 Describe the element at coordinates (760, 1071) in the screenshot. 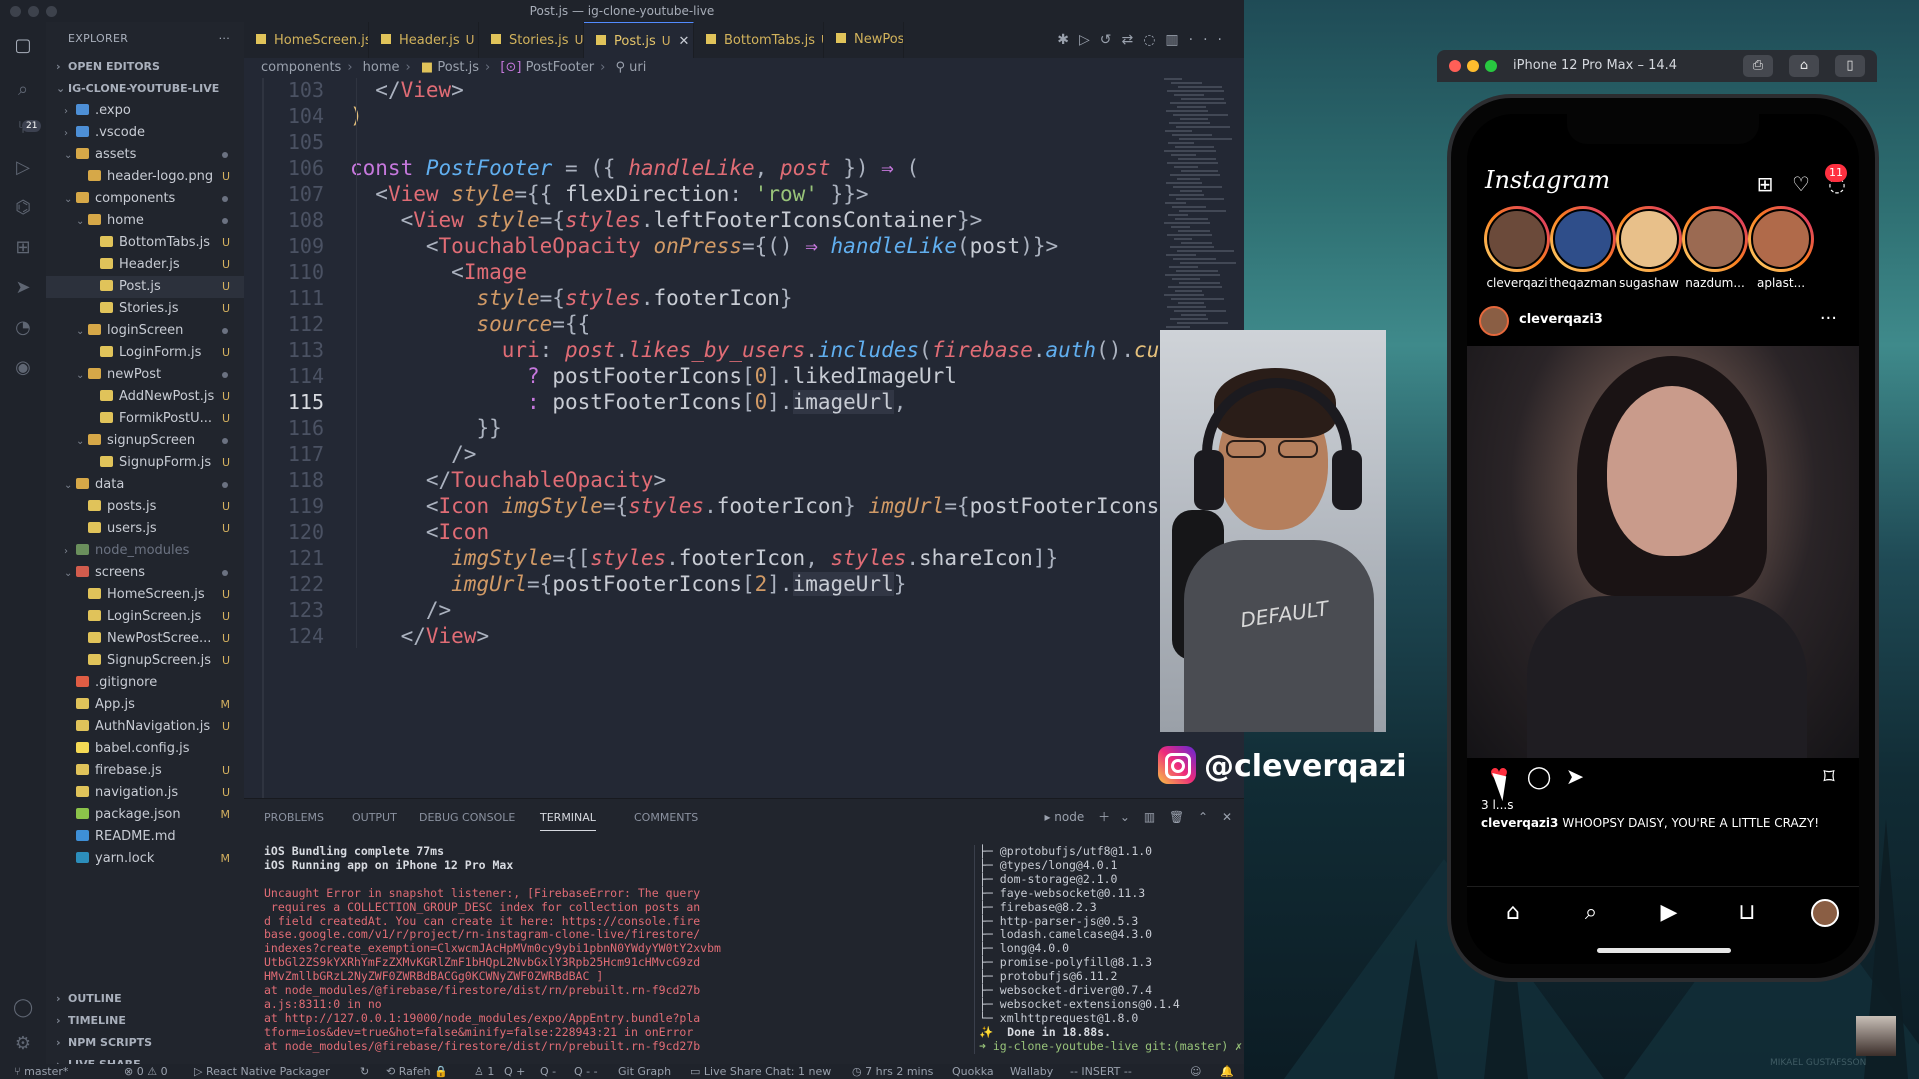

I see `live-share-chat-item: ▭ Live Share Chat: 1 new` at that location.